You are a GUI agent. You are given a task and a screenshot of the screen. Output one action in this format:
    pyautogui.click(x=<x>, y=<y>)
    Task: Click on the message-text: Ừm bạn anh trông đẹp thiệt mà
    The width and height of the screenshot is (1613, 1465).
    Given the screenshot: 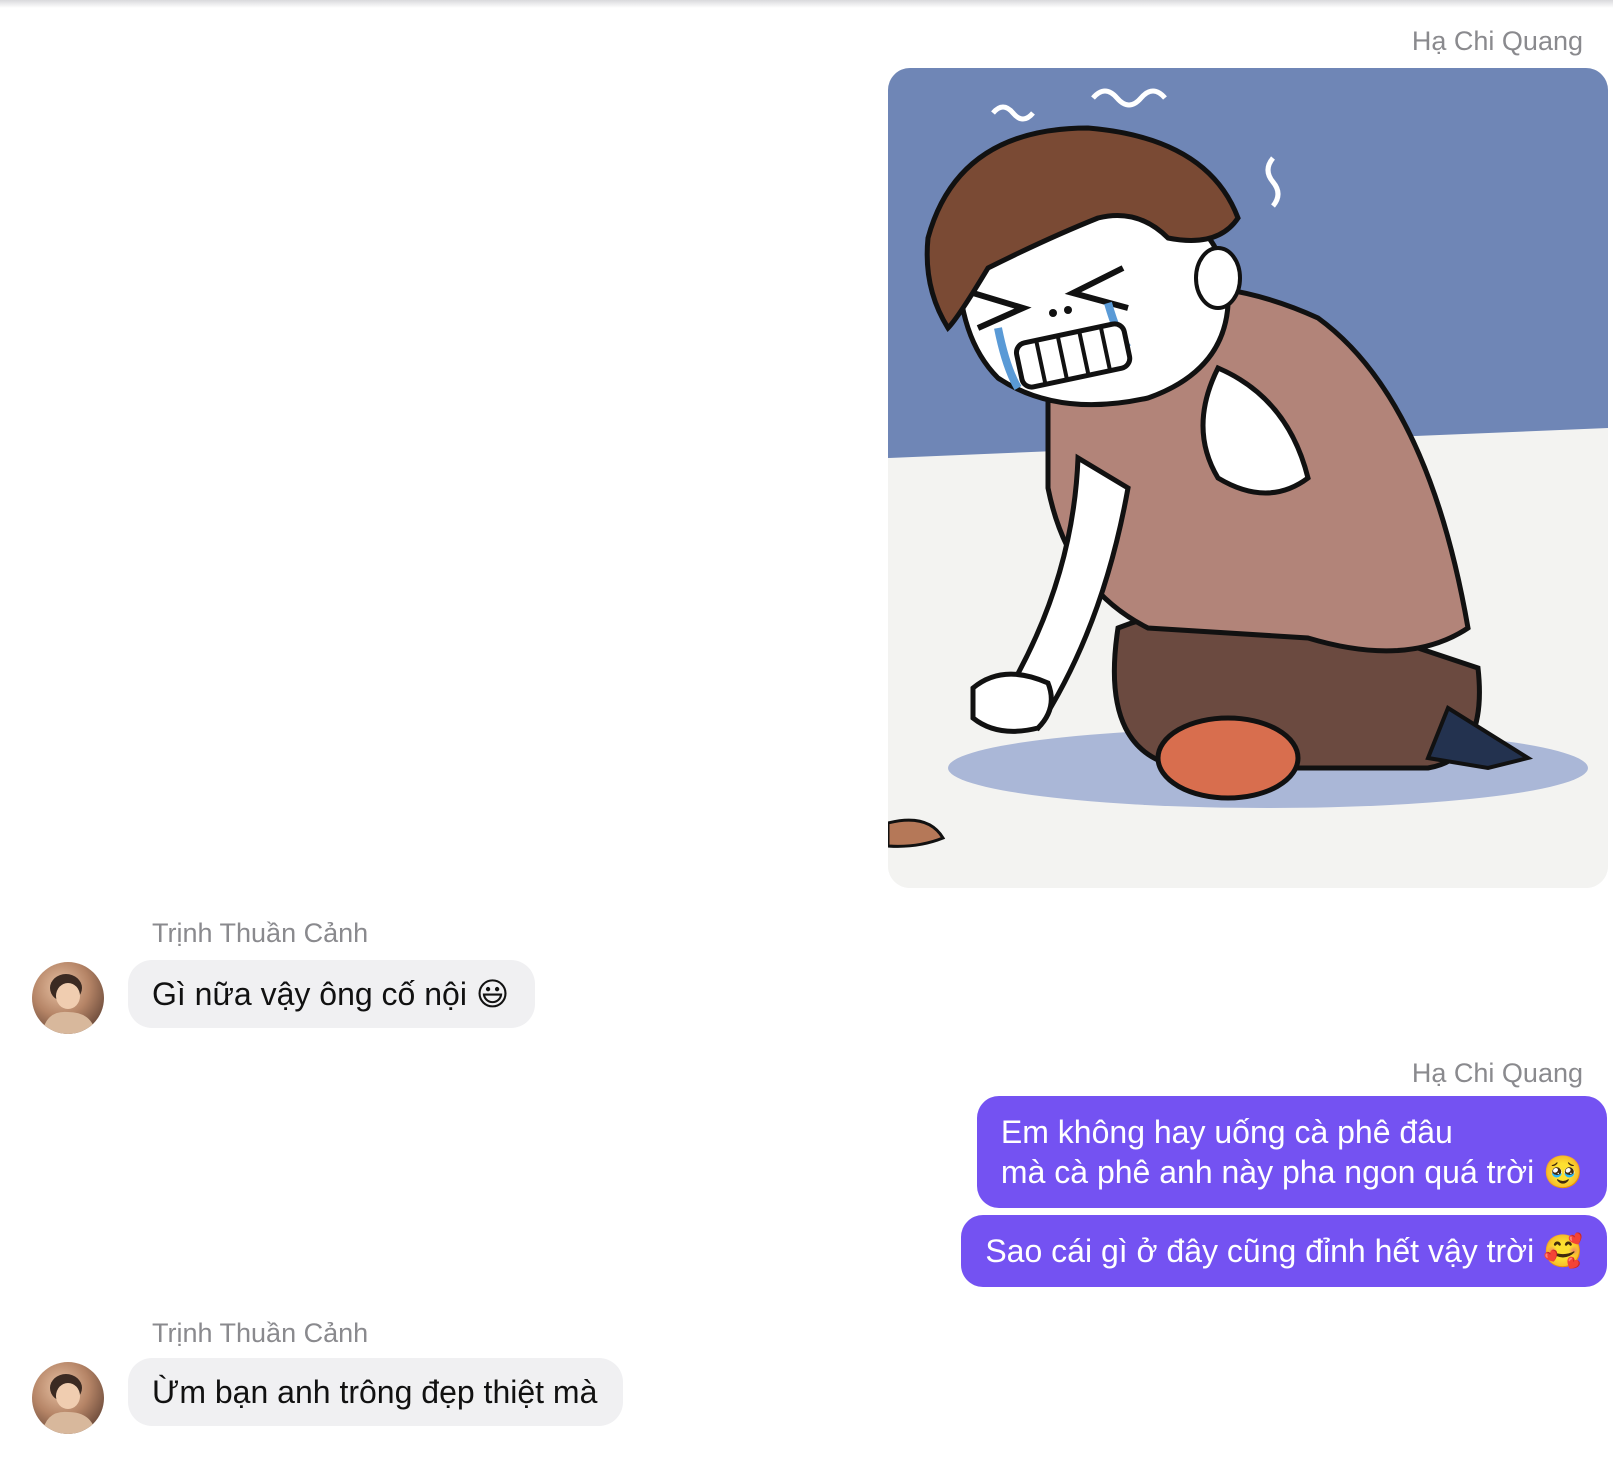 What is the action you would take?
    pyautogui.click(x=375, y=1392)
    